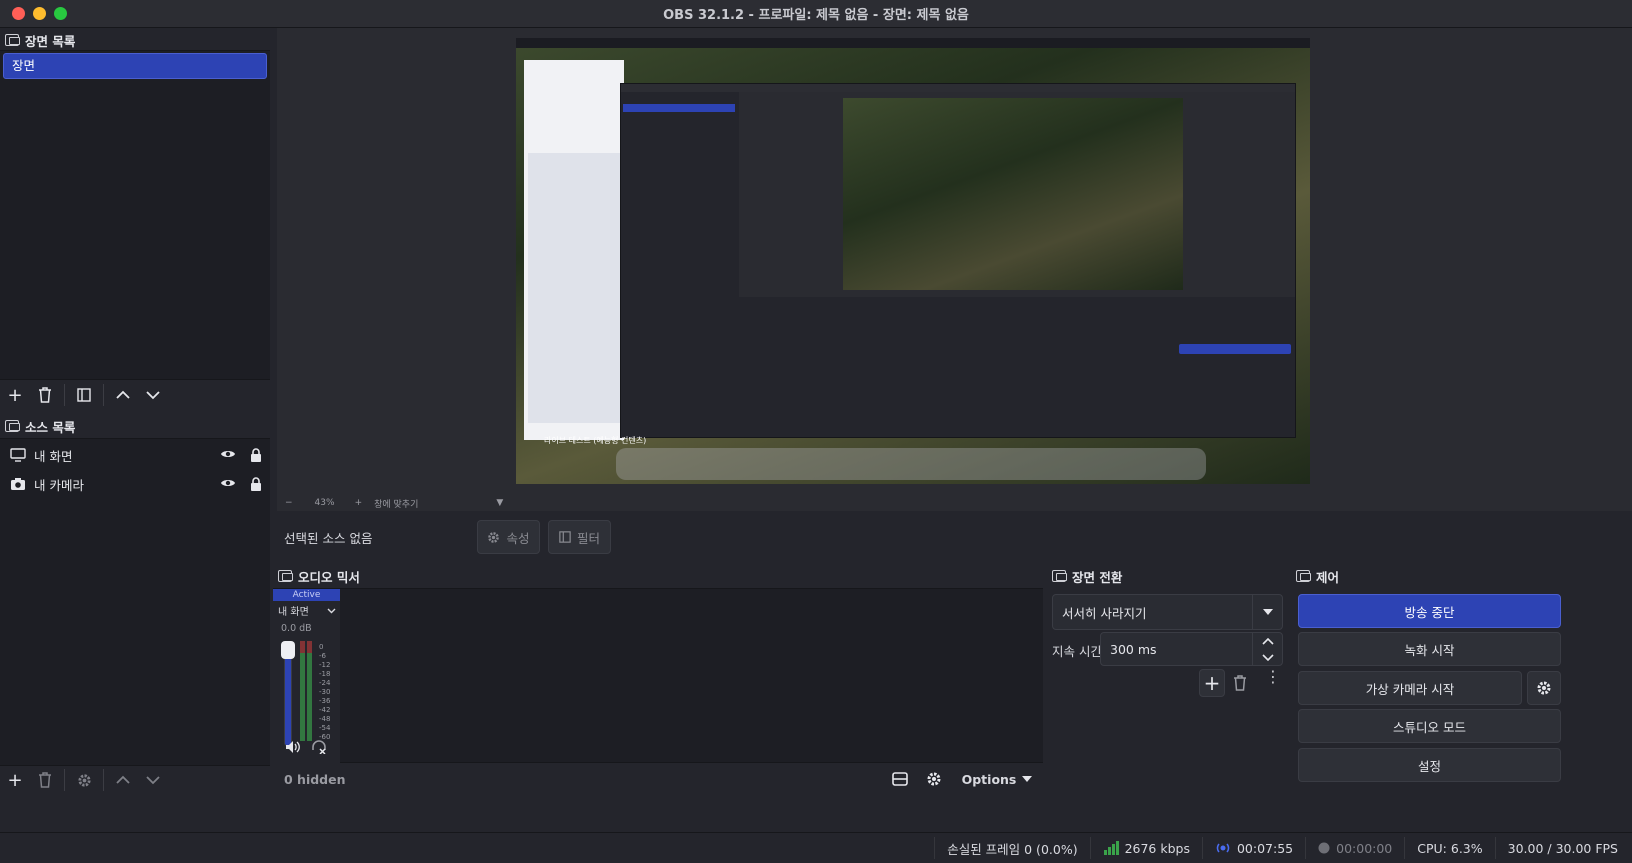 The height and width of the screenshot is (863, 1632). I want to click on source-label: 내 화면, so click(53, 456).